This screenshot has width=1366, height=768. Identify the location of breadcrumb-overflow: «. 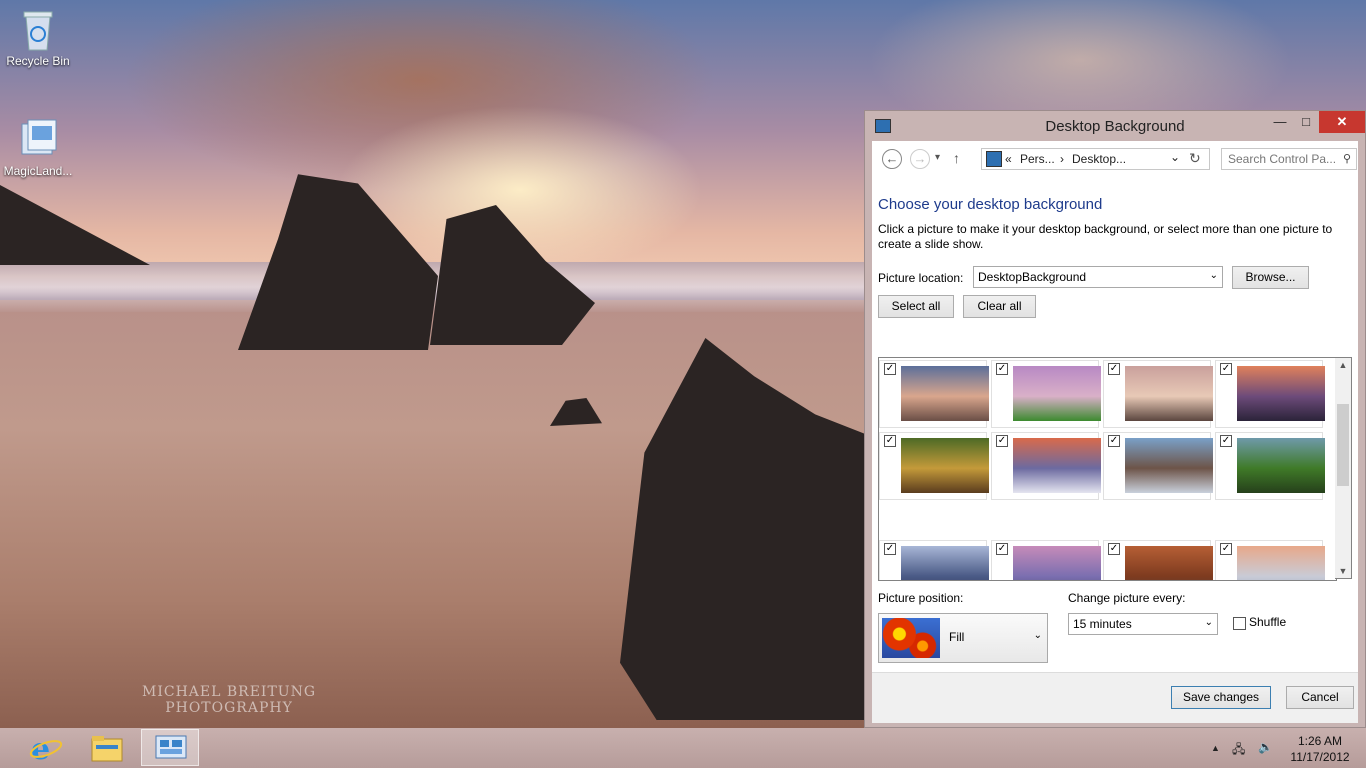
(1008, 159).